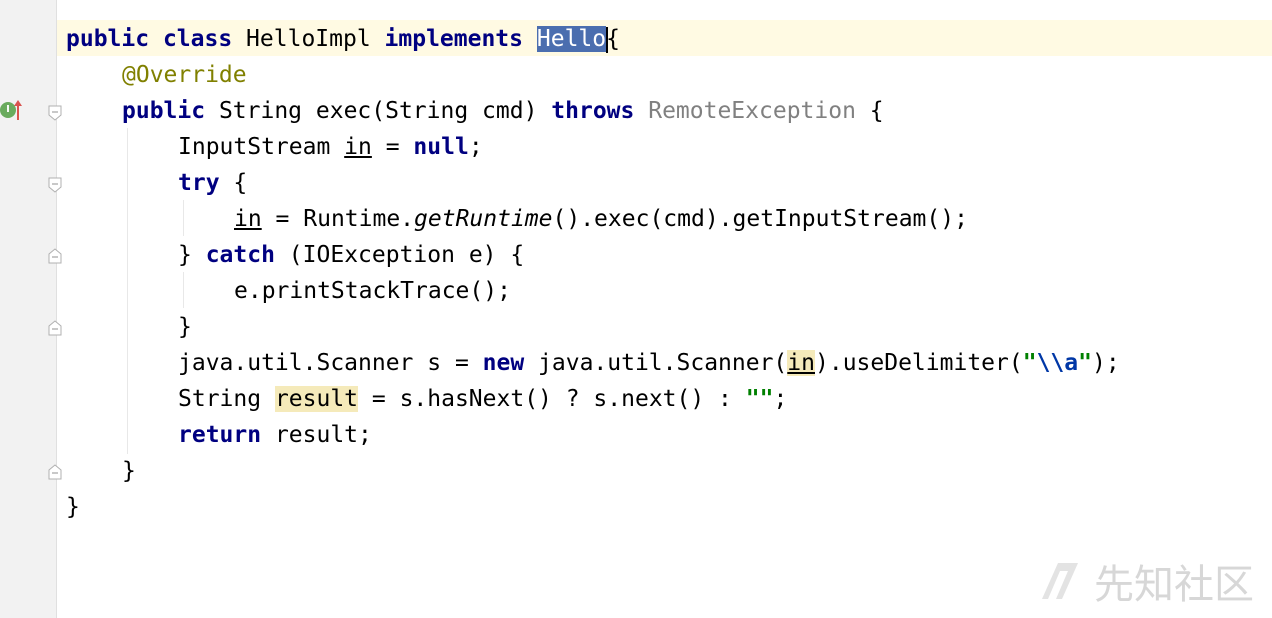 The height and width of the screenshot is (618, 1272). I want to click on keyword: null, so click(441, 147).